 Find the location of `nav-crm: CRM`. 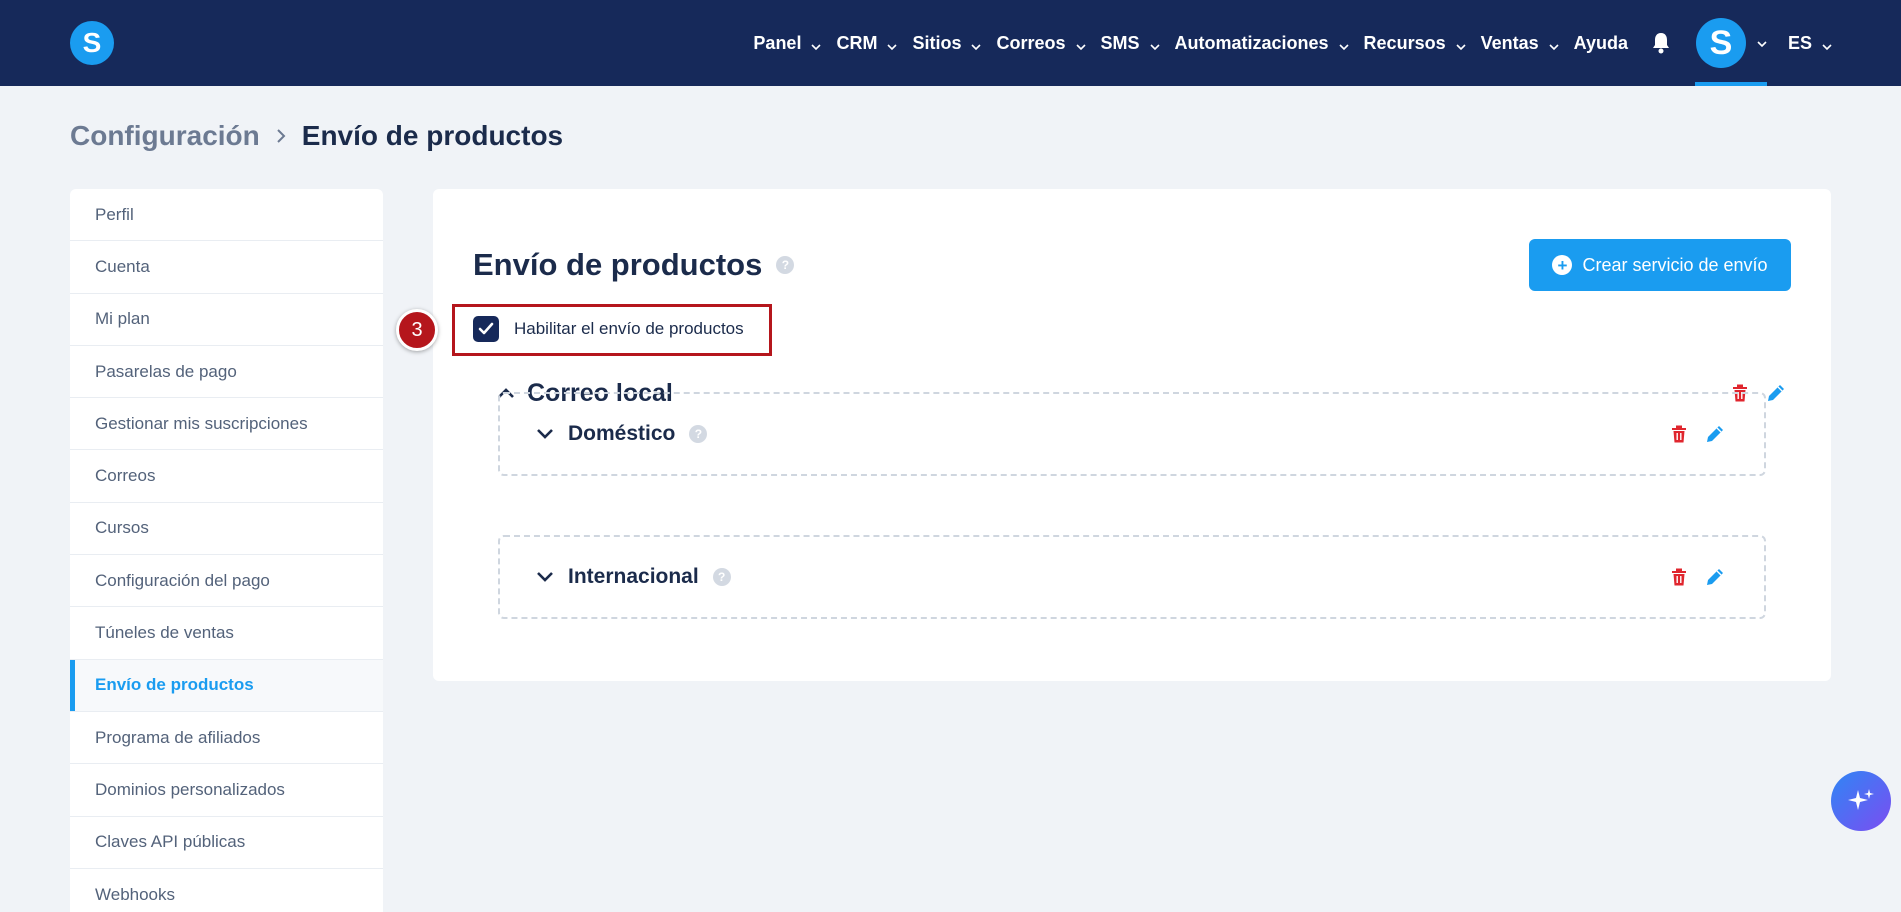

nav-crm: CRM is located at coordinates (867, 43).